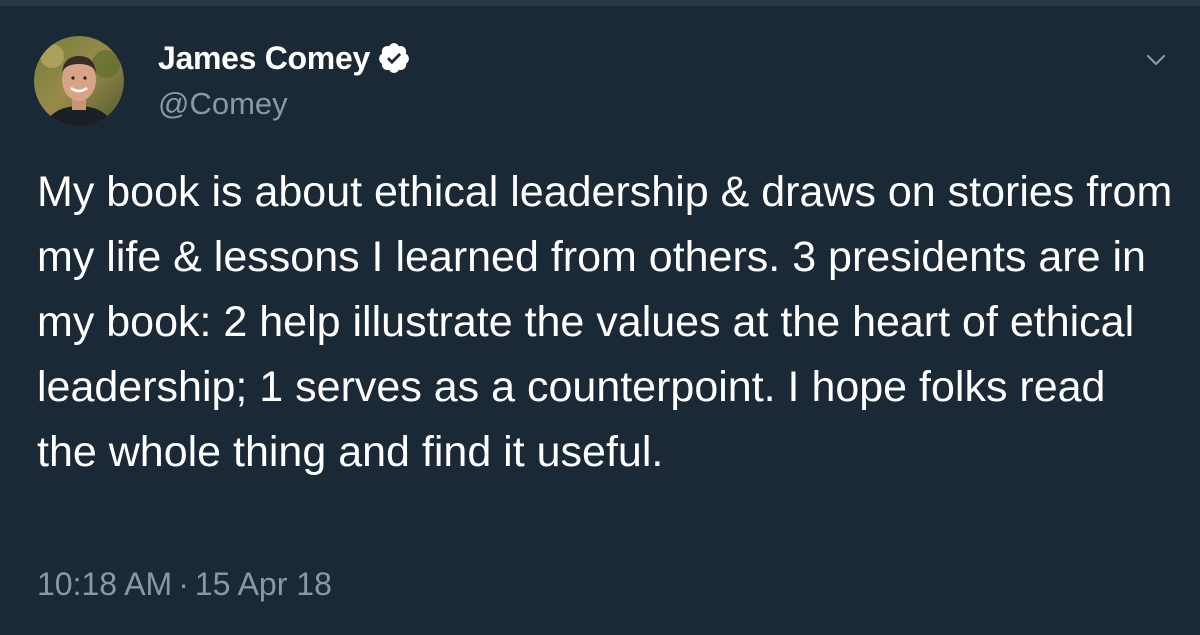 The image size is (1200, 635). Describe the element at coordinates (263, 584) in the screenshot. I see `tweet-date: 15 Apr 18` at that location.